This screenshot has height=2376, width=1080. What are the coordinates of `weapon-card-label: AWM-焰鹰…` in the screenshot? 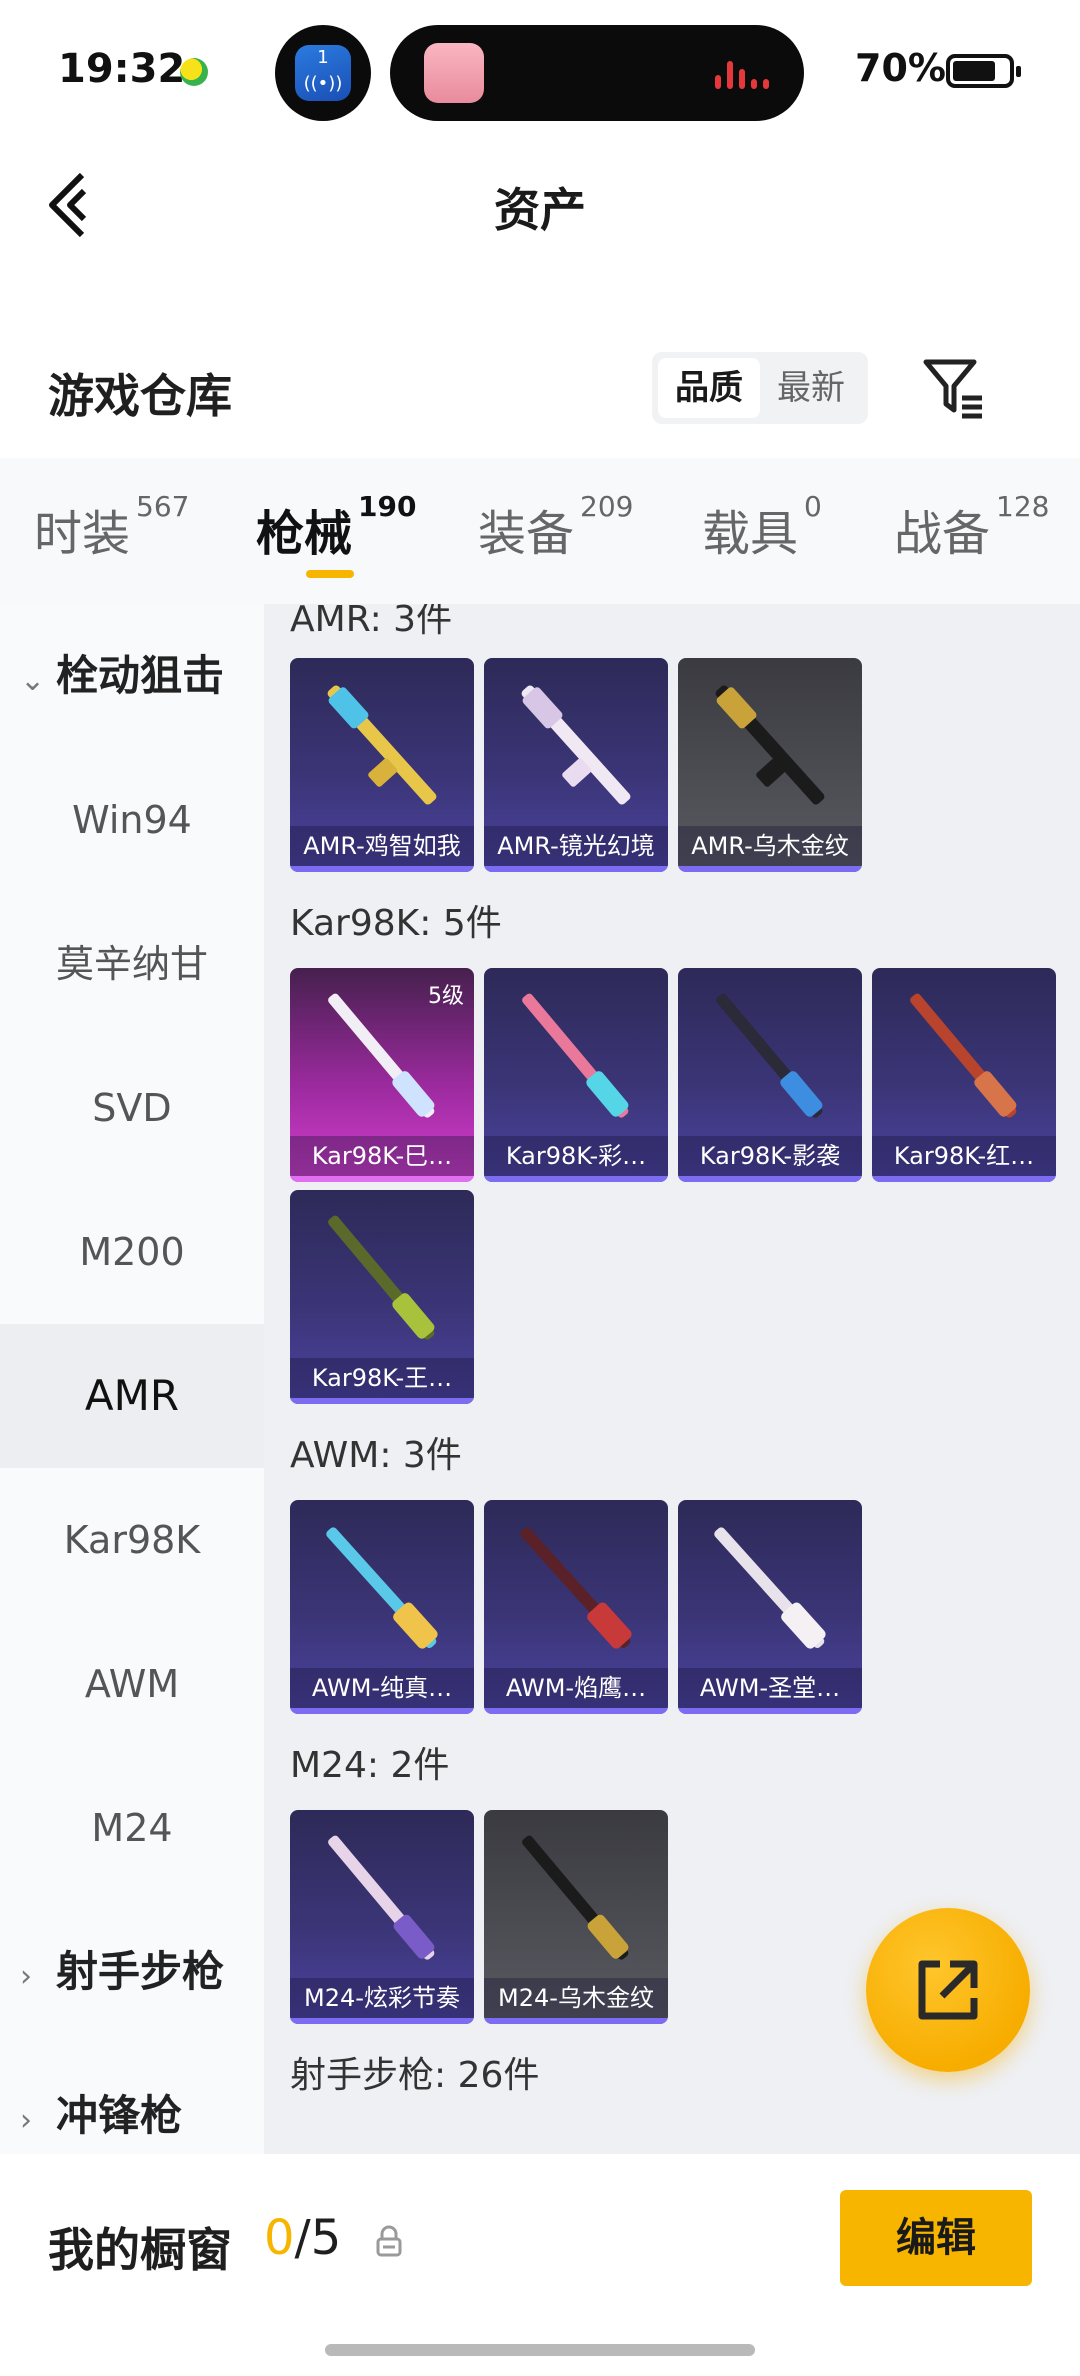 It's located at (576, 1688).